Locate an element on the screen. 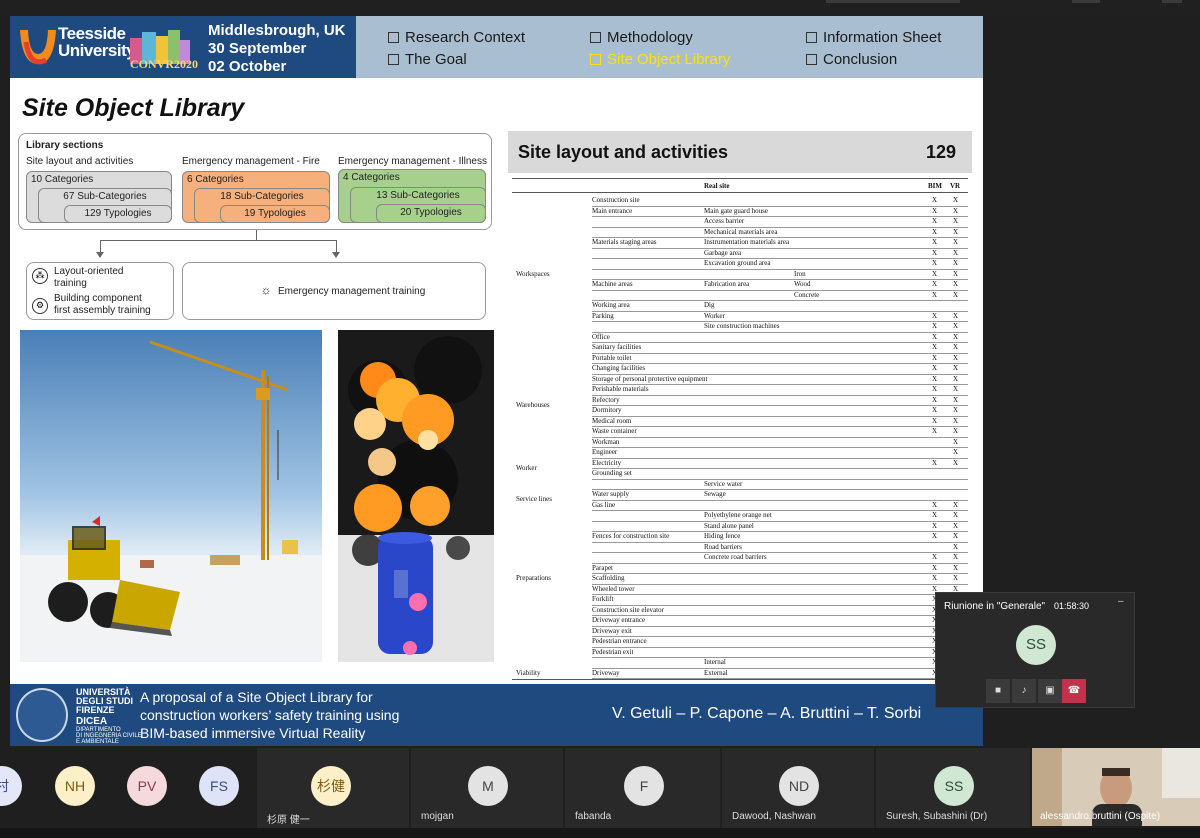  participant-avatar: FS is located at coordinates (219, 786).